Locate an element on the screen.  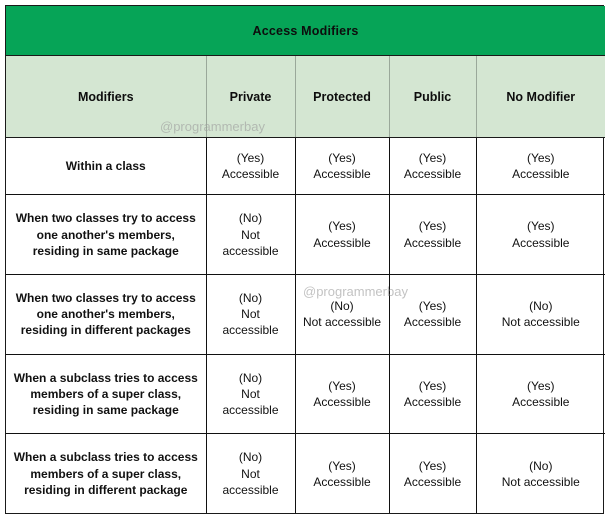
column-header-public: Public is located at coordinates (433, 96).